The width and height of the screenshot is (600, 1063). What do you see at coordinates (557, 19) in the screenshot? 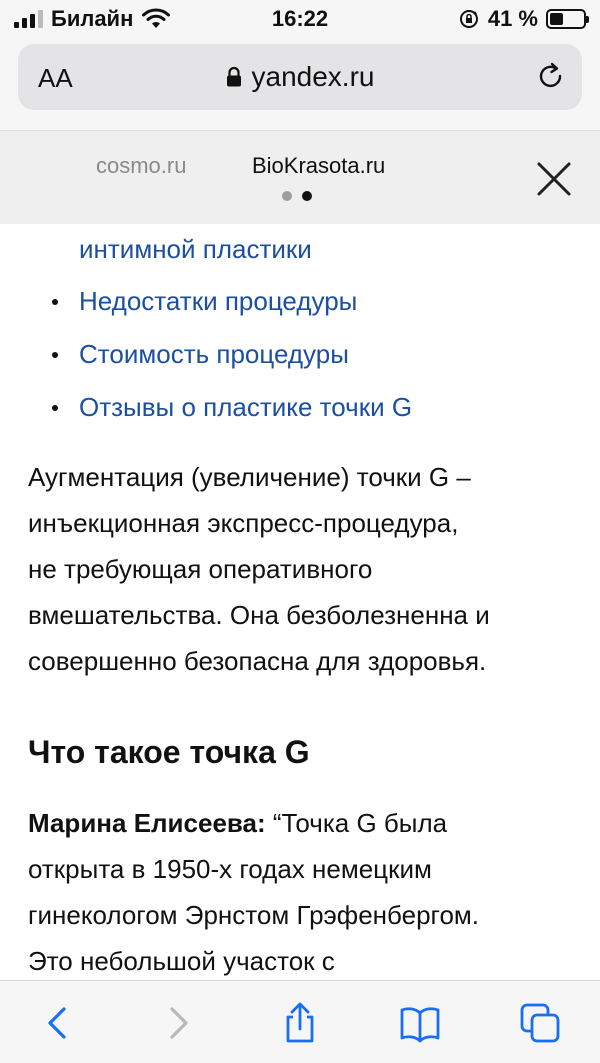
I see `battery-fill` at bounding box center [557, 19].